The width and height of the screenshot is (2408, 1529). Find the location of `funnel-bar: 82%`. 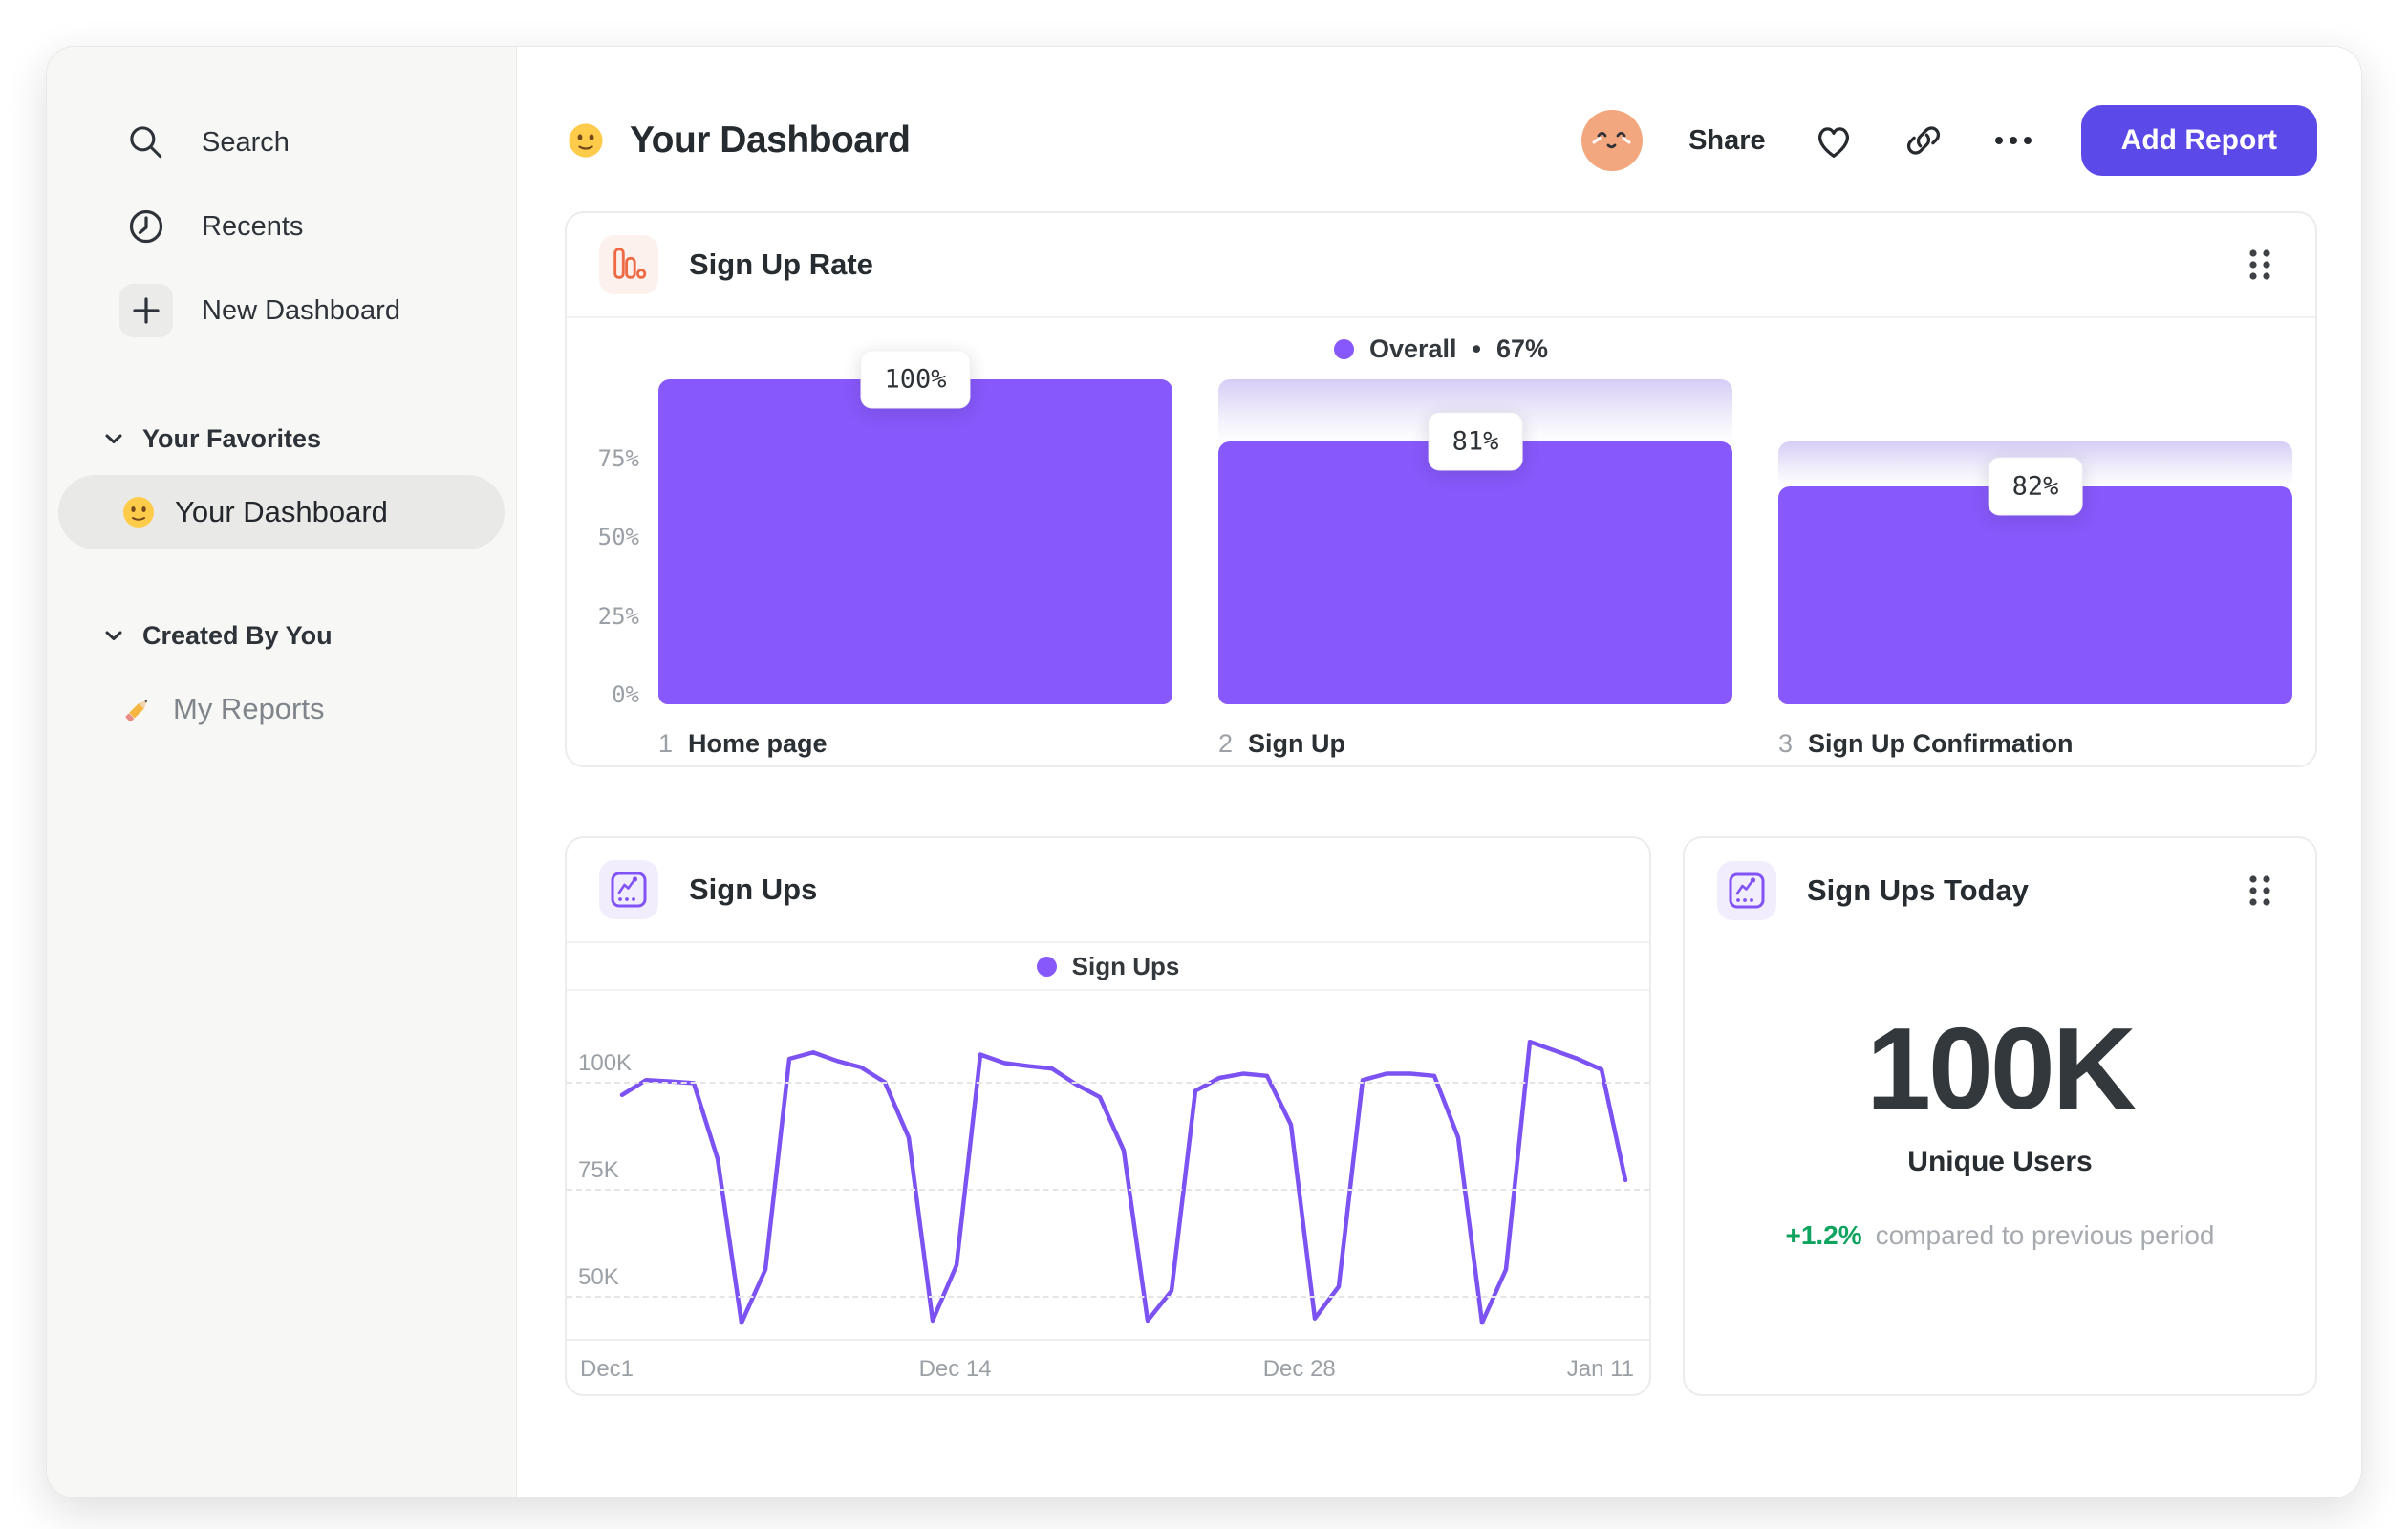

funnel-bar: 82% is located at coordinates (2035, 541).